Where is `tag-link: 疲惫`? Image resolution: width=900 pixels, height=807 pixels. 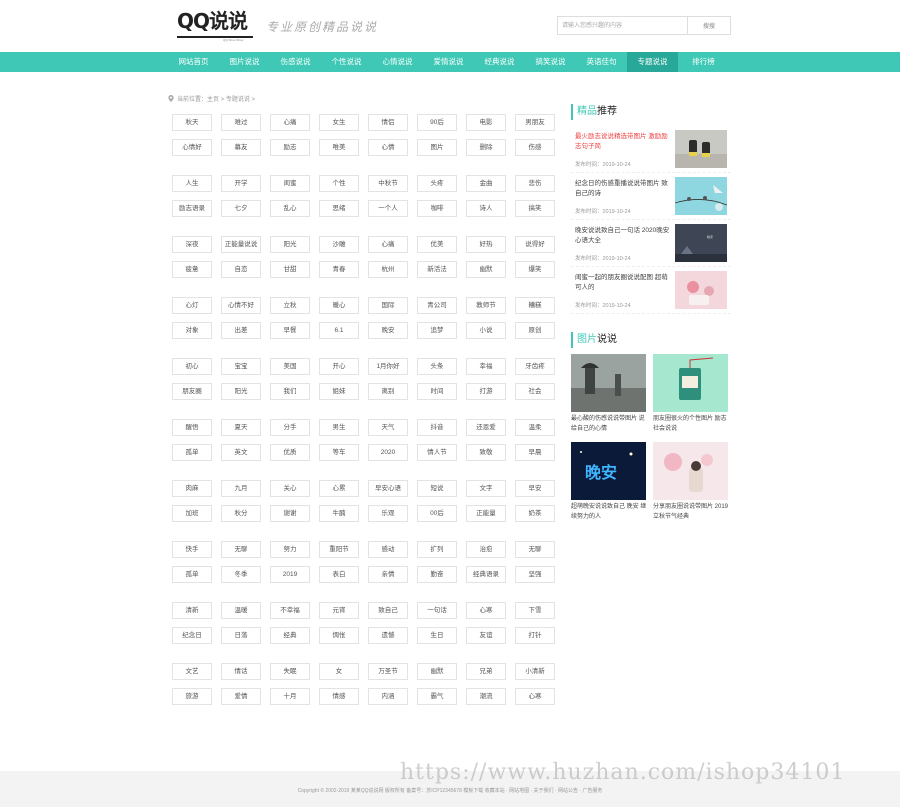
tag-link: 疲惫 is located at coordinates (192, 269).